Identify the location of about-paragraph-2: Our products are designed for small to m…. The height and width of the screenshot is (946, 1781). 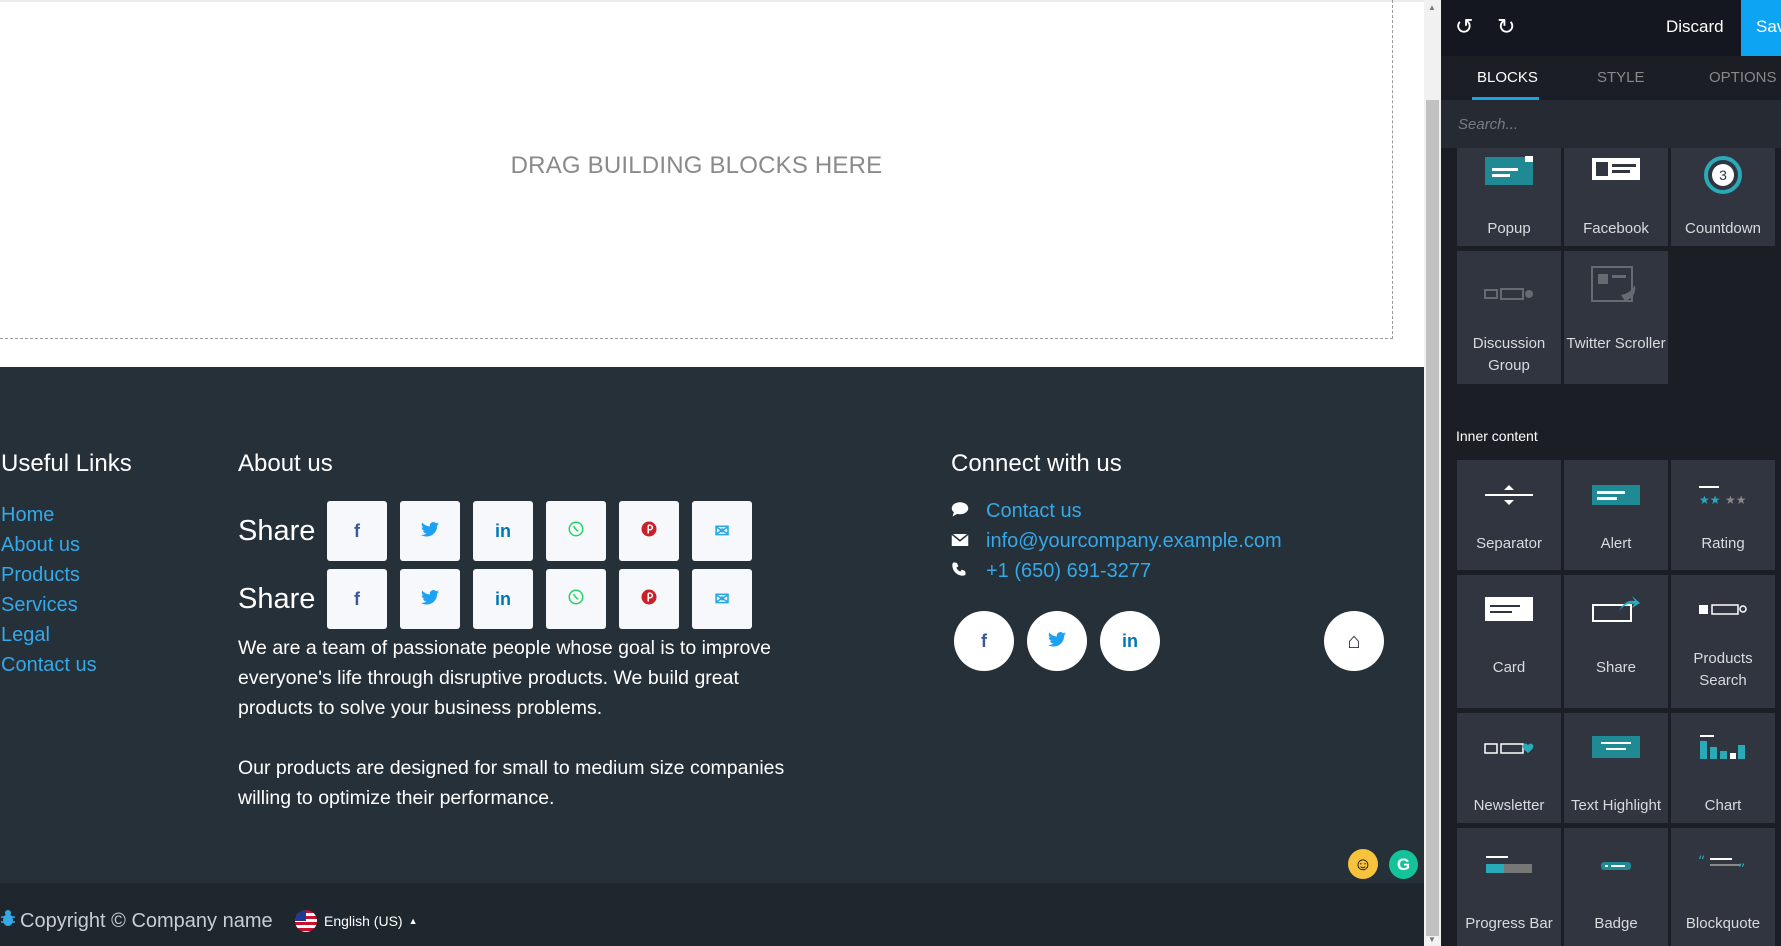
(511, 783).